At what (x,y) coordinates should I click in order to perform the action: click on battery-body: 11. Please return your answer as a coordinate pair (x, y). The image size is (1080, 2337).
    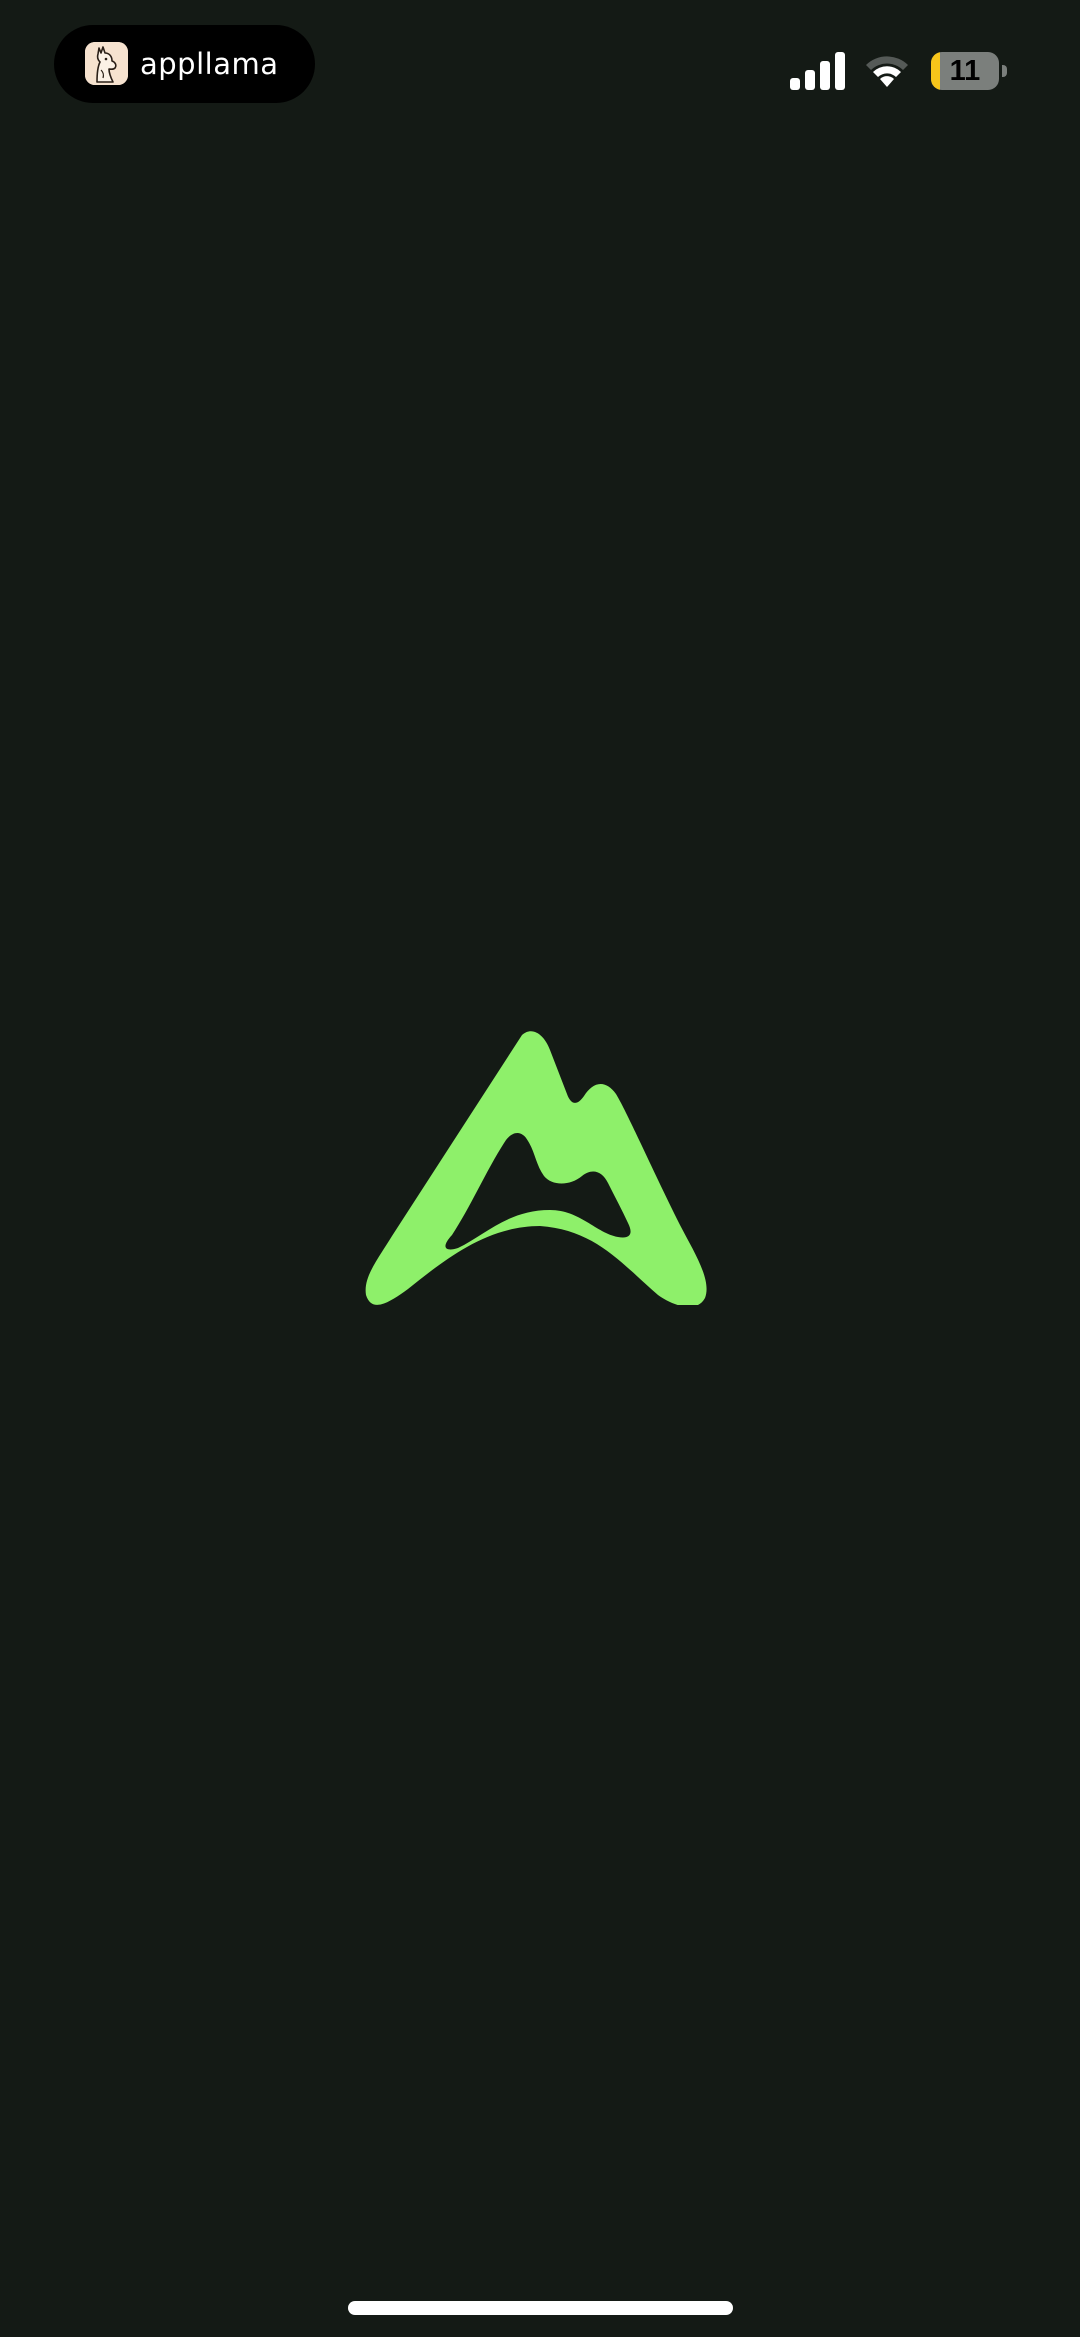
    Looking at the image, I should click on (965, 71).